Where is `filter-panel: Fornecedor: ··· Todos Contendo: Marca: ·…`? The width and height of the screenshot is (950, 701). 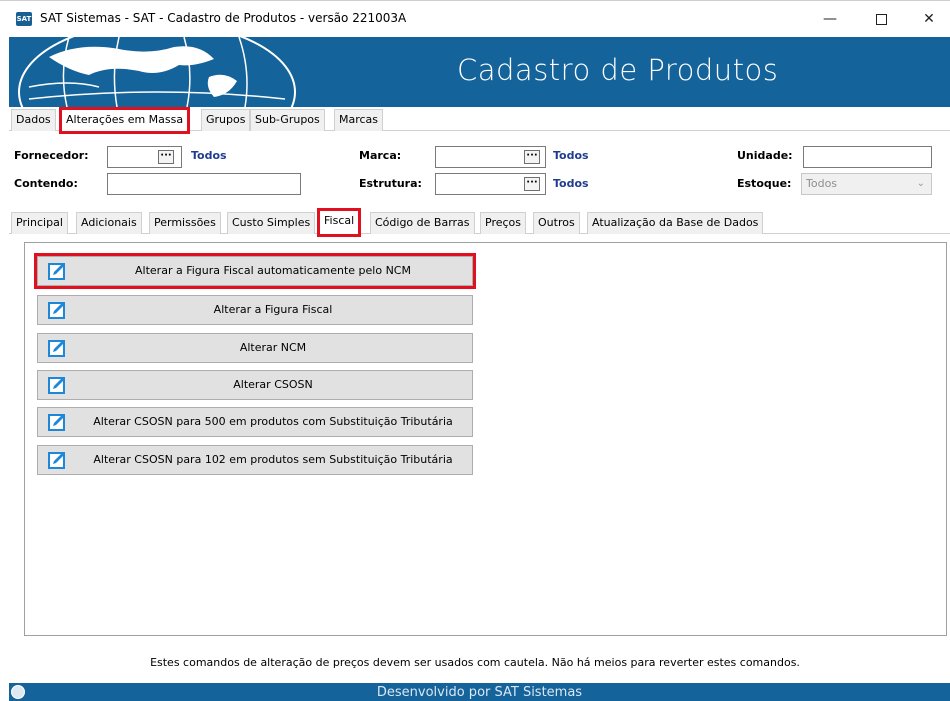 filter-panel: Fornecedor: ··· Todos Contendo: Marca: ·… is located at coordinates (479, 169).